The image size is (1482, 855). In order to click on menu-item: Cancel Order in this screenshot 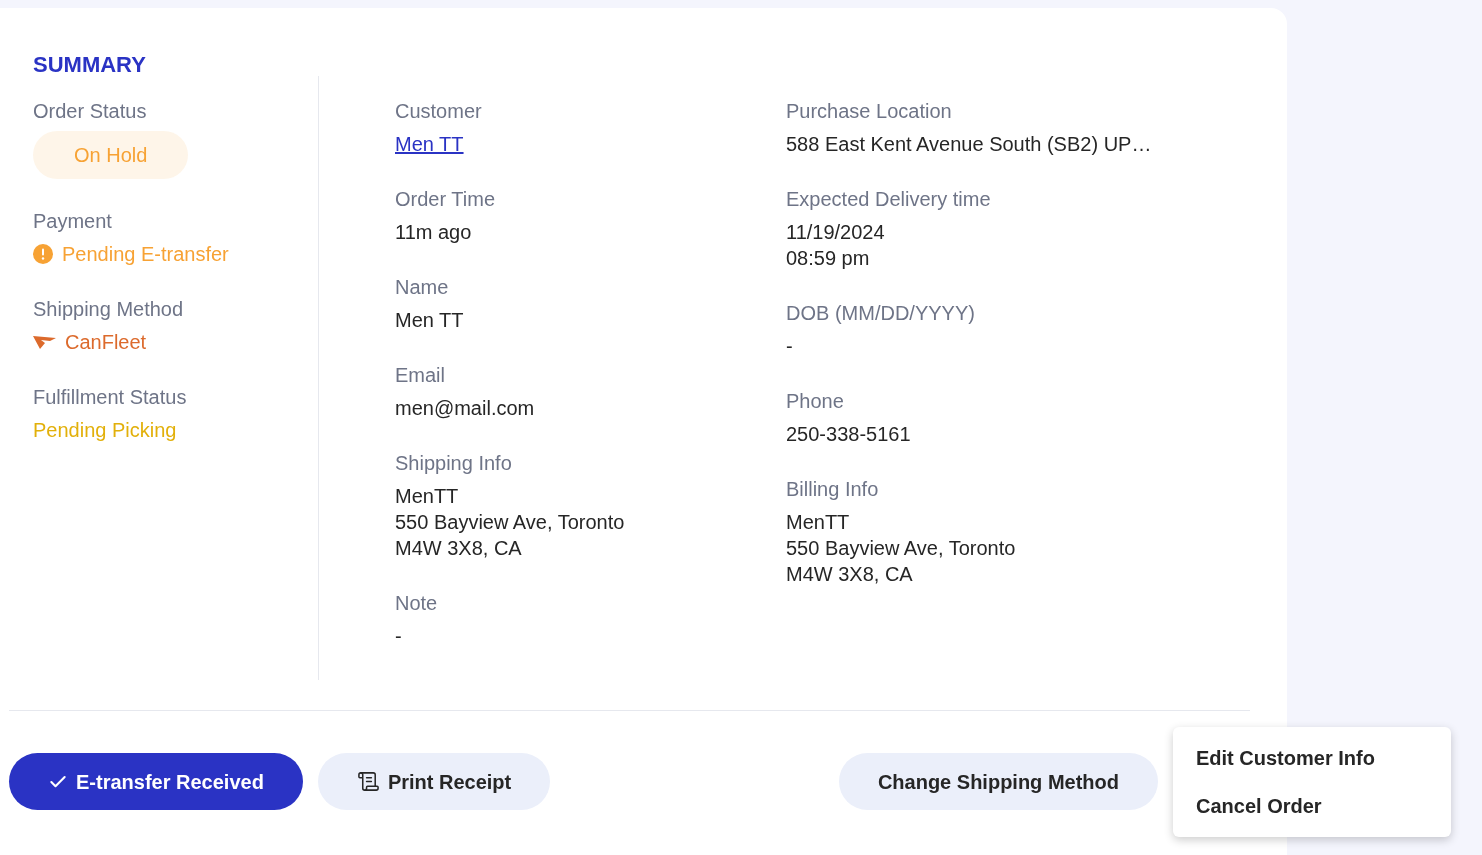, I will do `click(1312, 806)`.